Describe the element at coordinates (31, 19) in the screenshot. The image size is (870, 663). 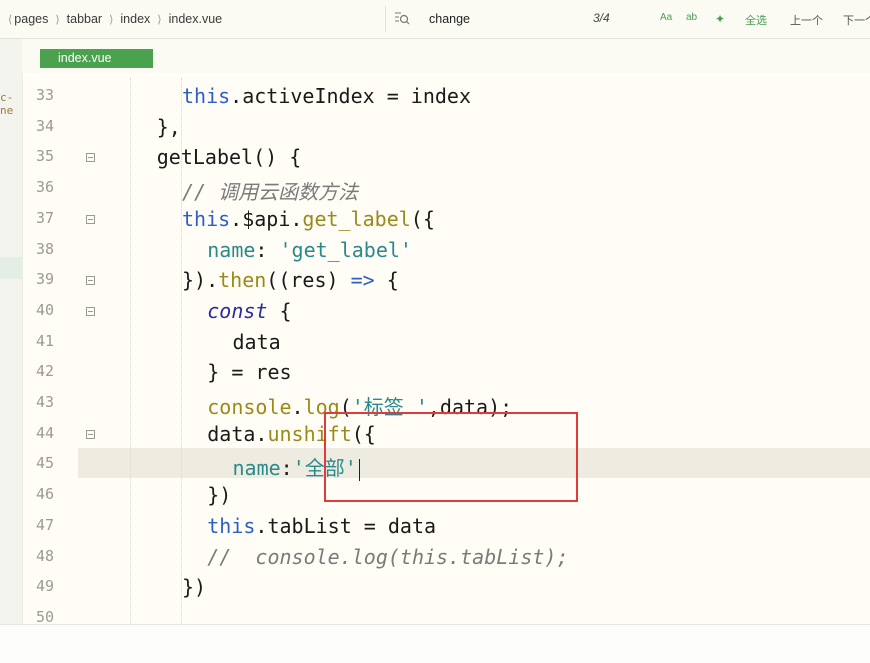
I see `breadcrumb-item: pages` at that location.